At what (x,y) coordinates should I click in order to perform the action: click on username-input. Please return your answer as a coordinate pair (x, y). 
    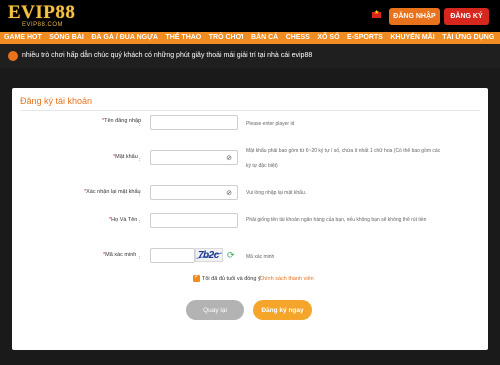
    Looking at the image, I should click on (194, 122).